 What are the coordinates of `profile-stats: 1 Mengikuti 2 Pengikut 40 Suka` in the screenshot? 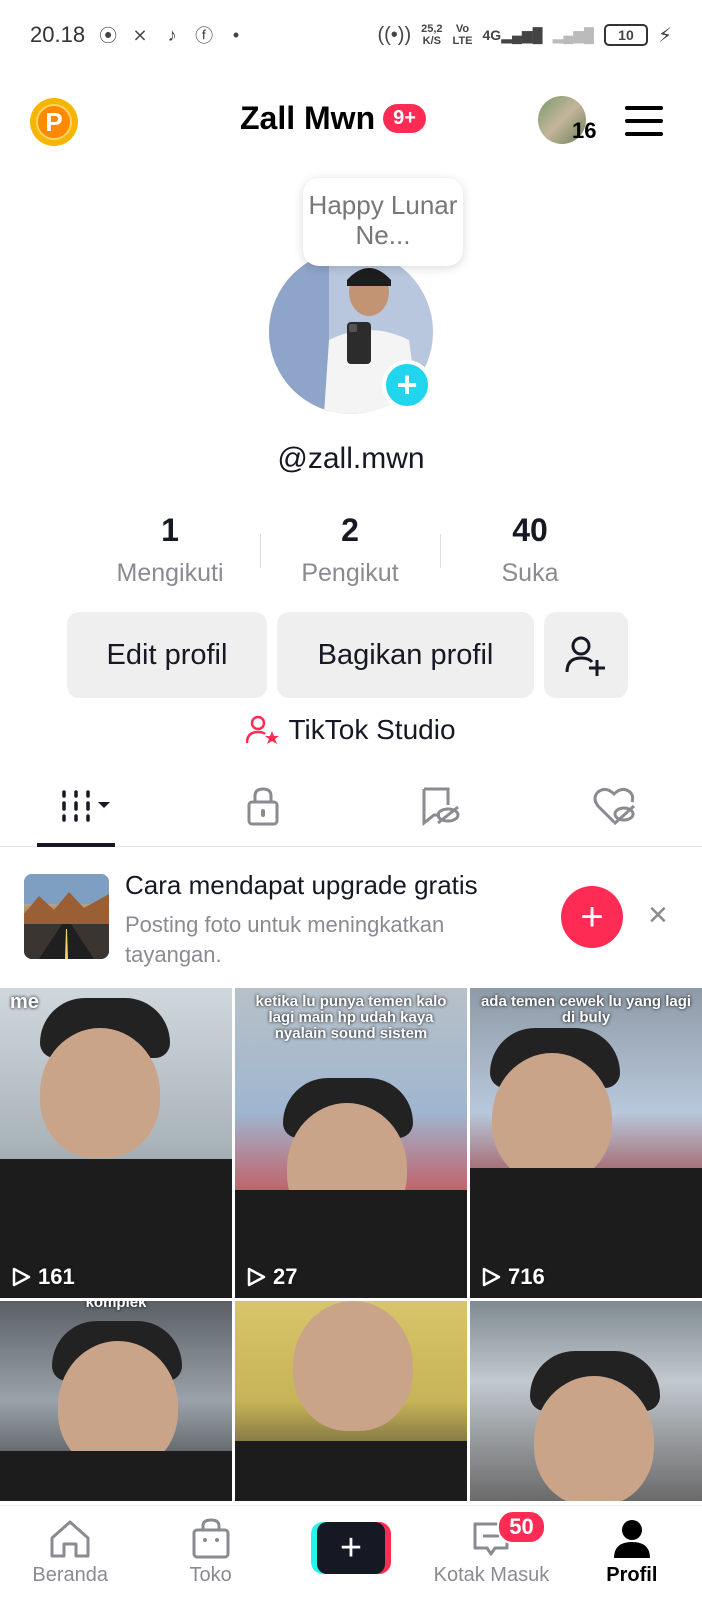 It's located at (350, 550).